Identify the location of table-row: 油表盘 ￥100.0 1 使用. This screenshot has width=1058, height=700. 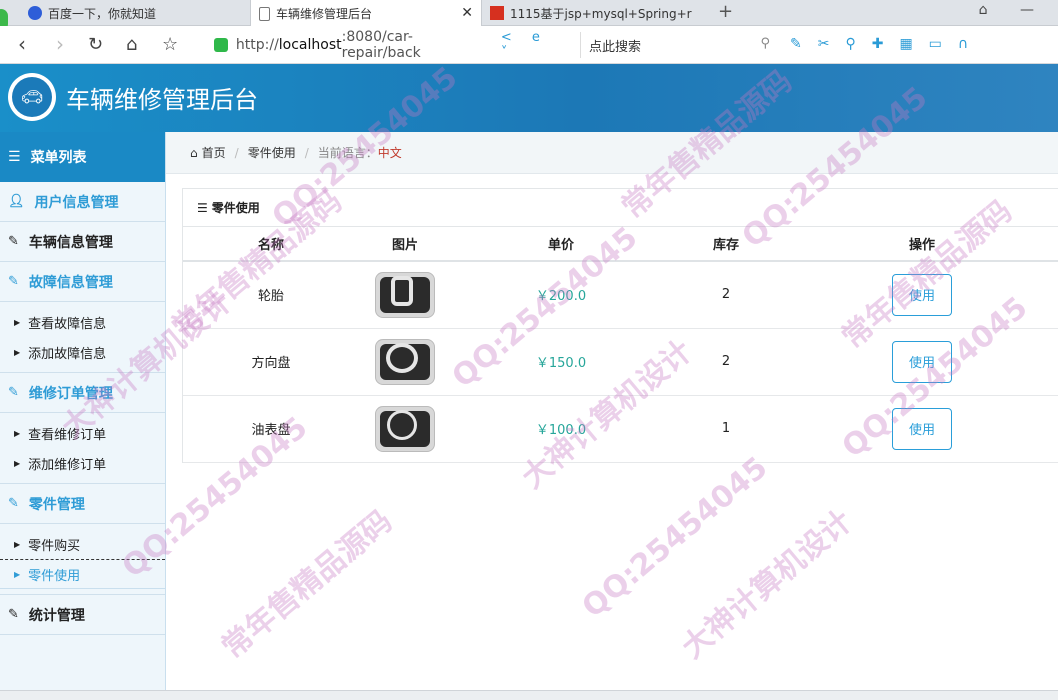
(620, 429).